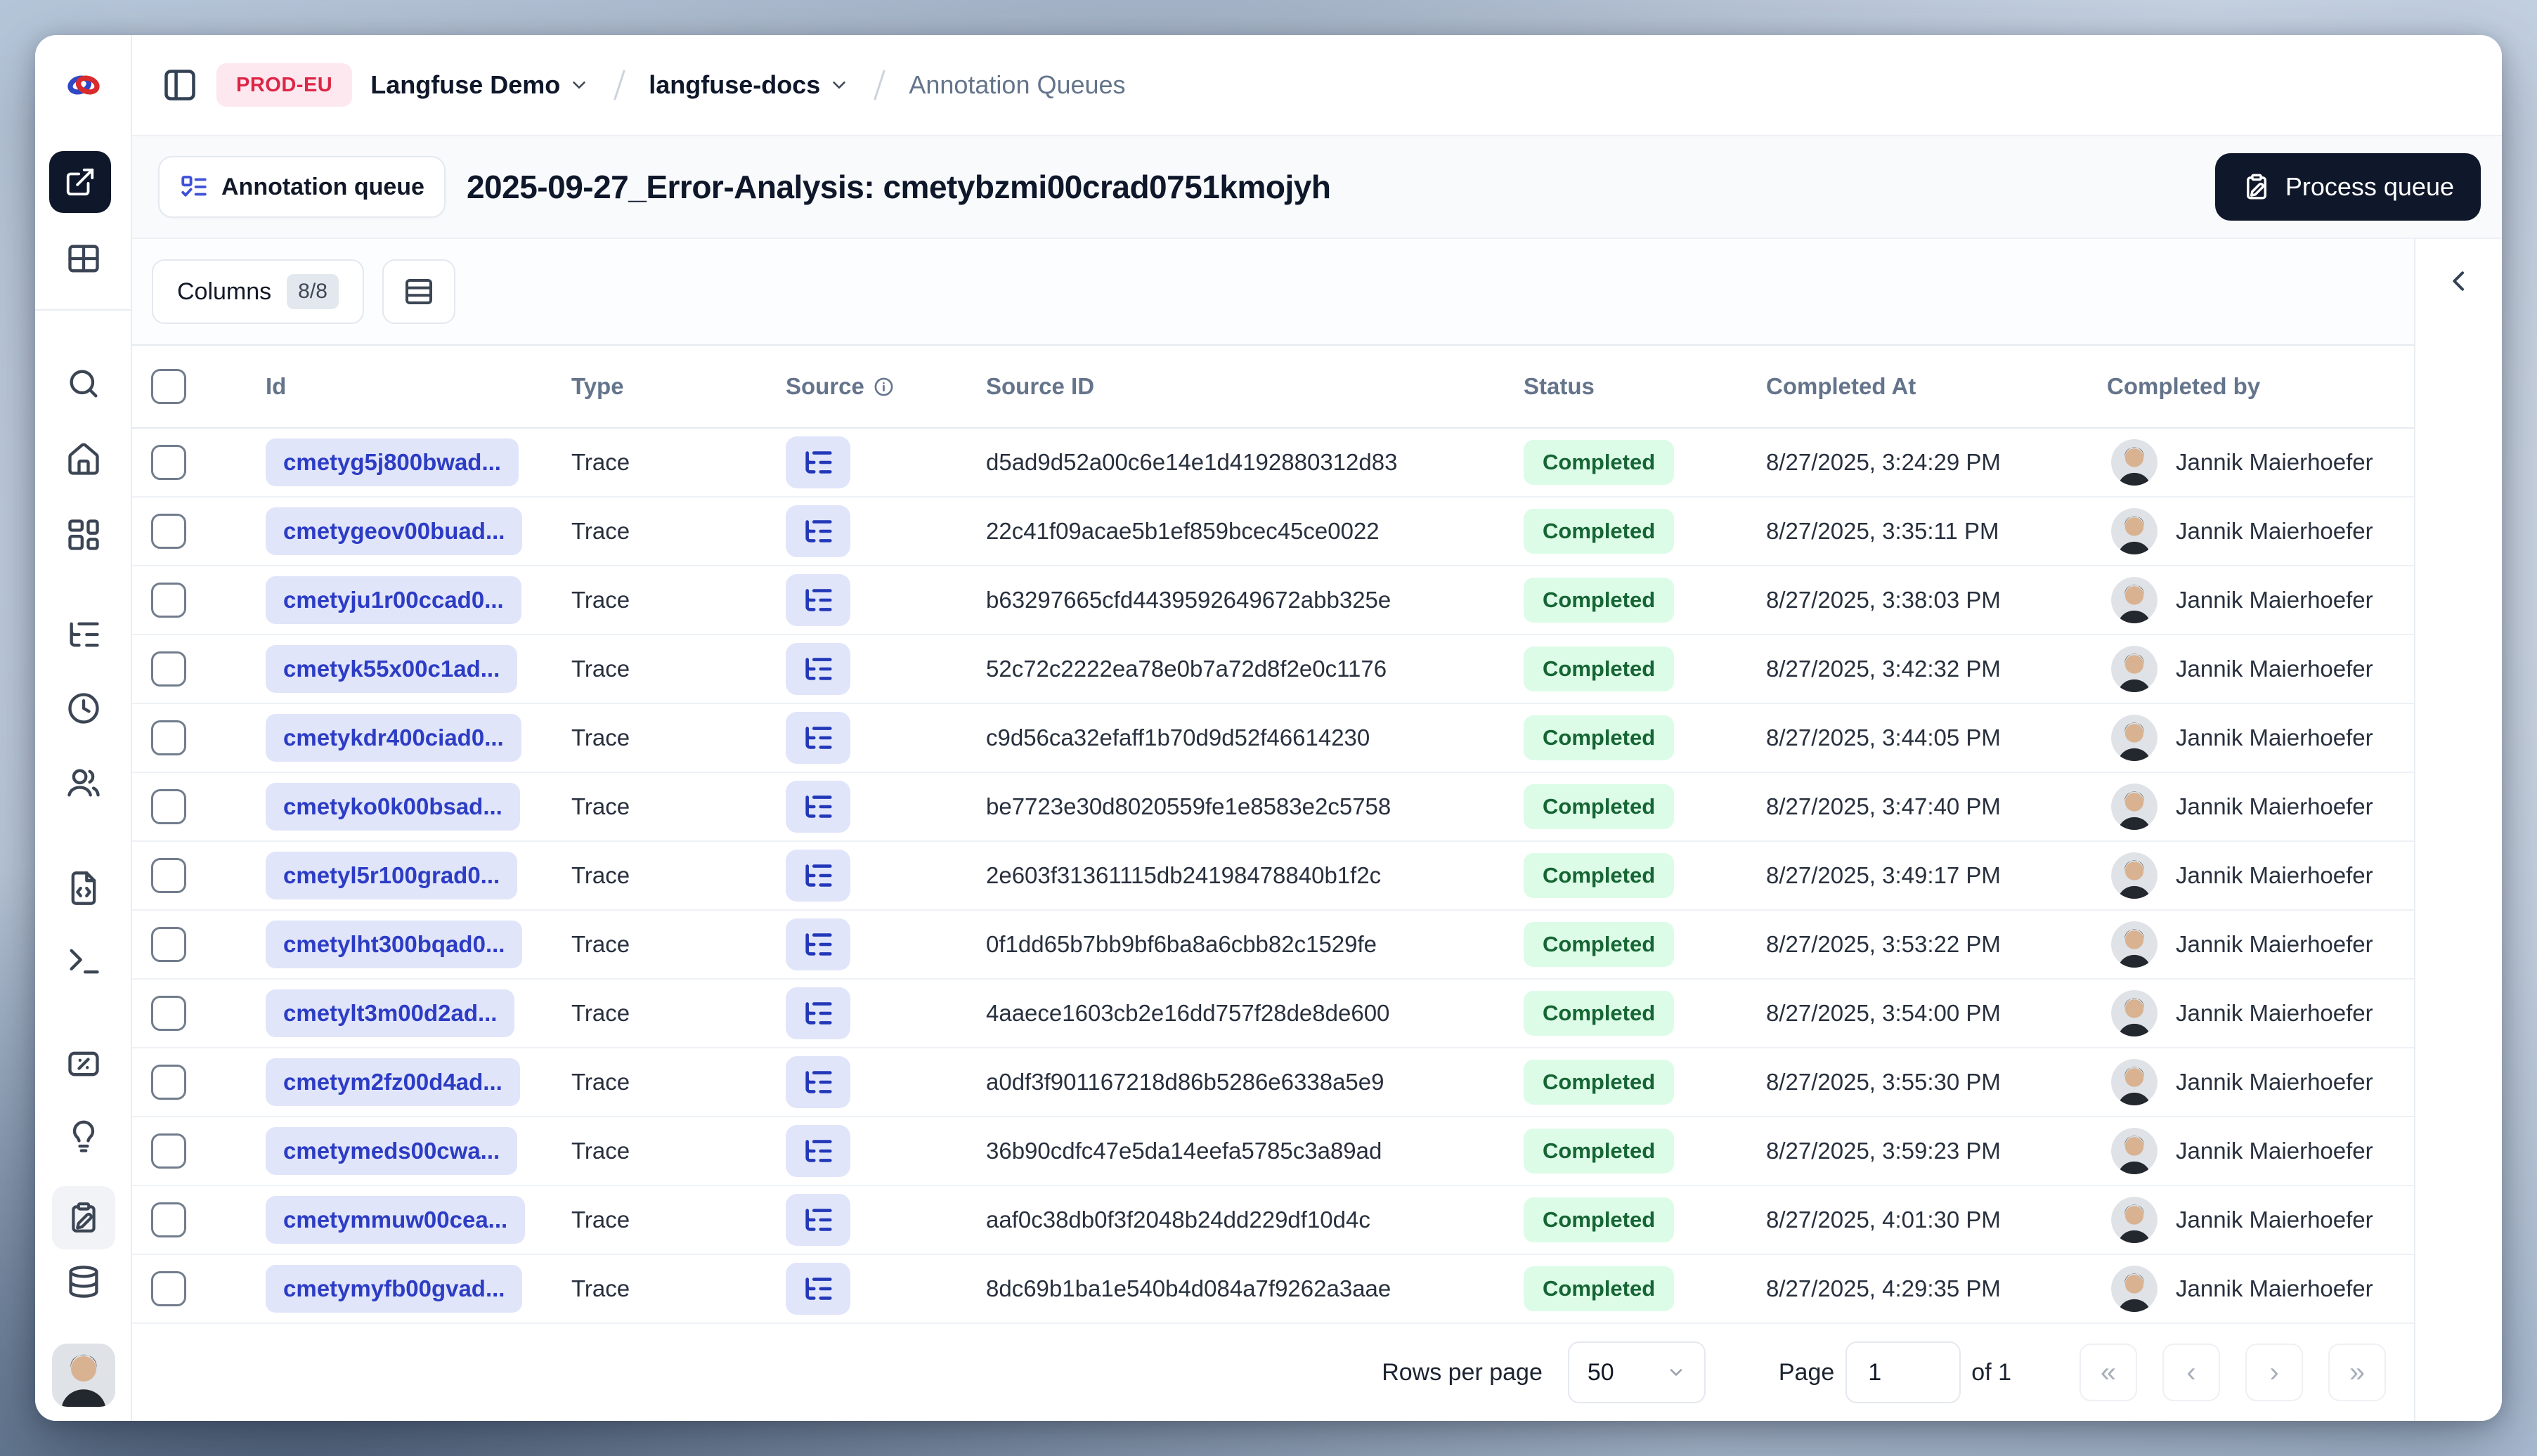 This screenshot has width=2537, height=1456. I want to click on sidebar-item-users, so click(84, 783).